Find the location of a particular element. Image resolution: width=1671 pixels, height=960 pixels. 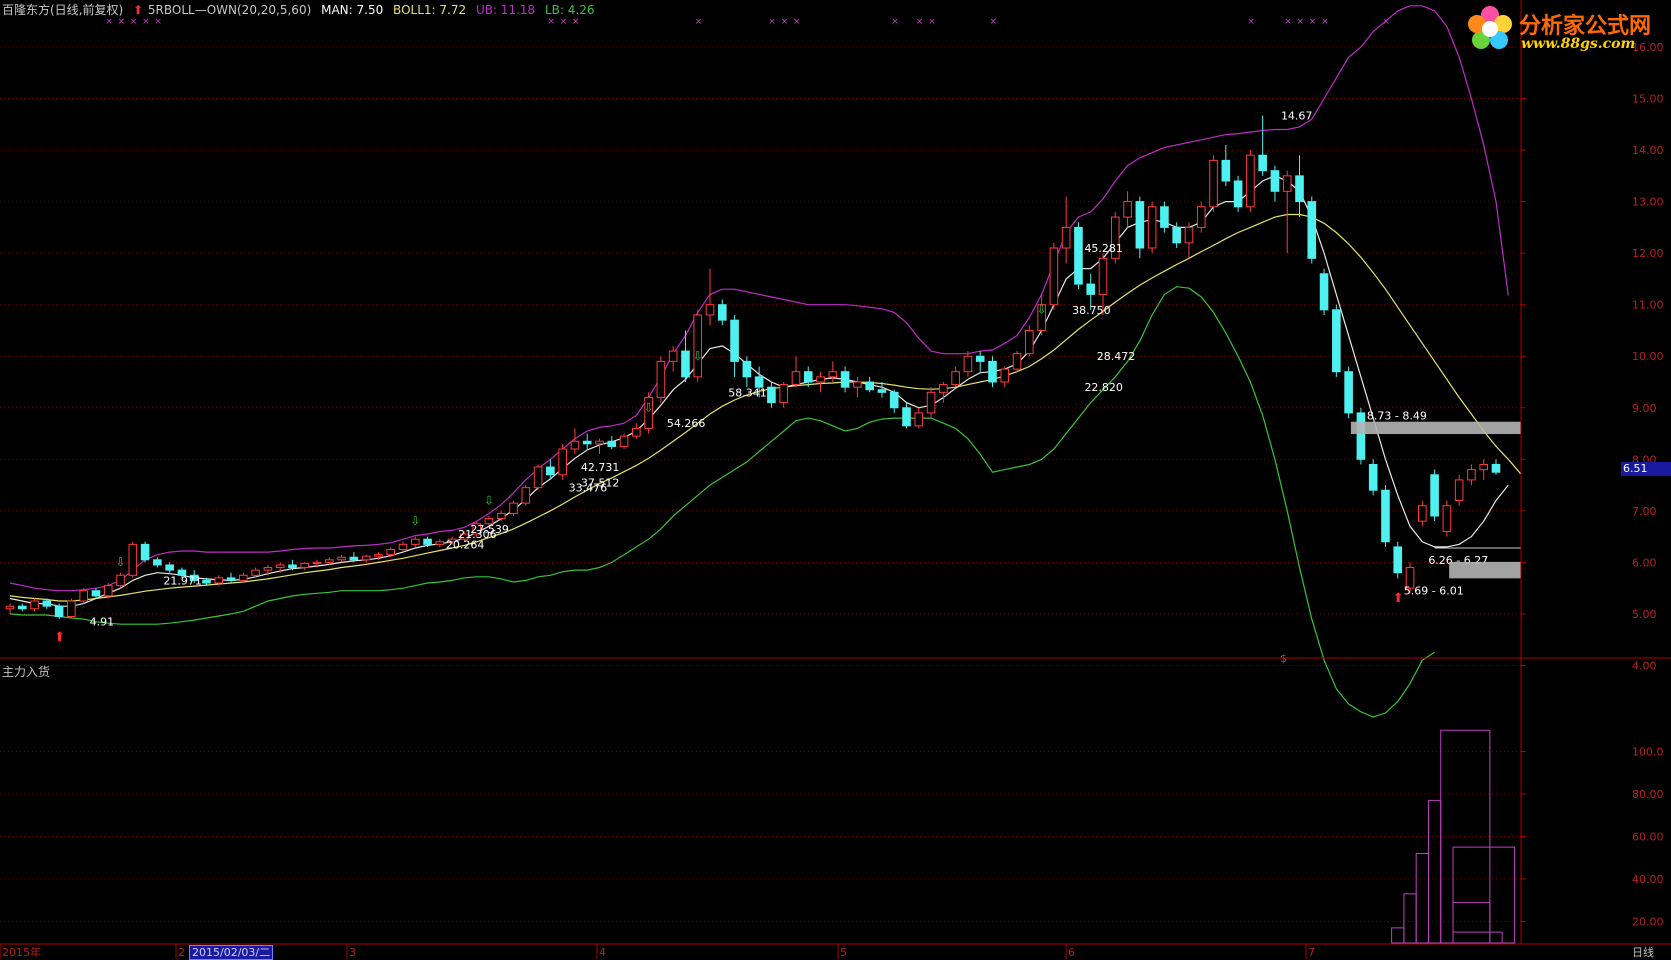

selected-date: 2015/02/03/二 is located at coordinates (231, 952).